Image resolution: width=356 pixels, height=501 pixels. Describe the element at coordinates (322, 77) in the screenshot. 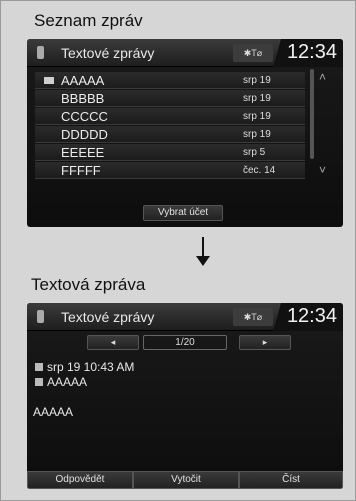

I see `scroll-up-icon: ˄` at that location.